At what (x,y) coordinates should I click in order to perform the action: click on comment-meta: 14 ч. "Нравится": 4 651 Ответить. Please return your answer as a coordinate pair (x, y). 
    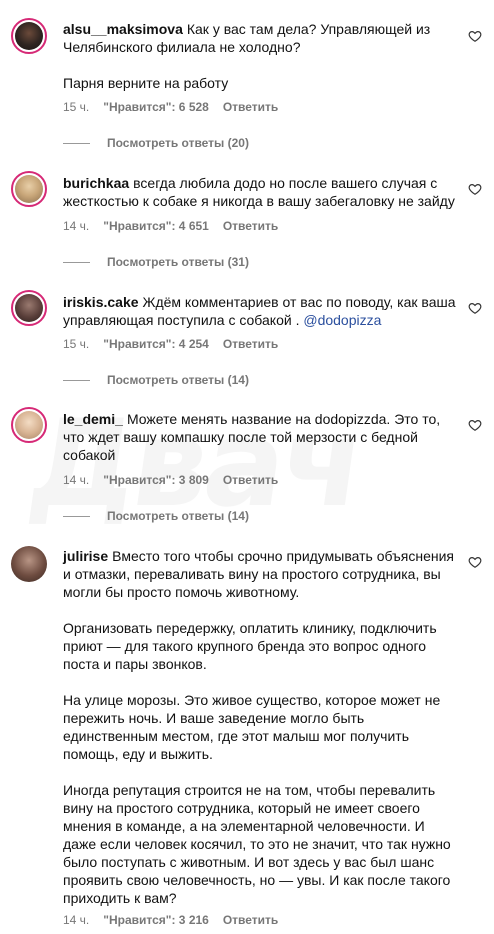
    Looking at the image, I should click on (177, 226).